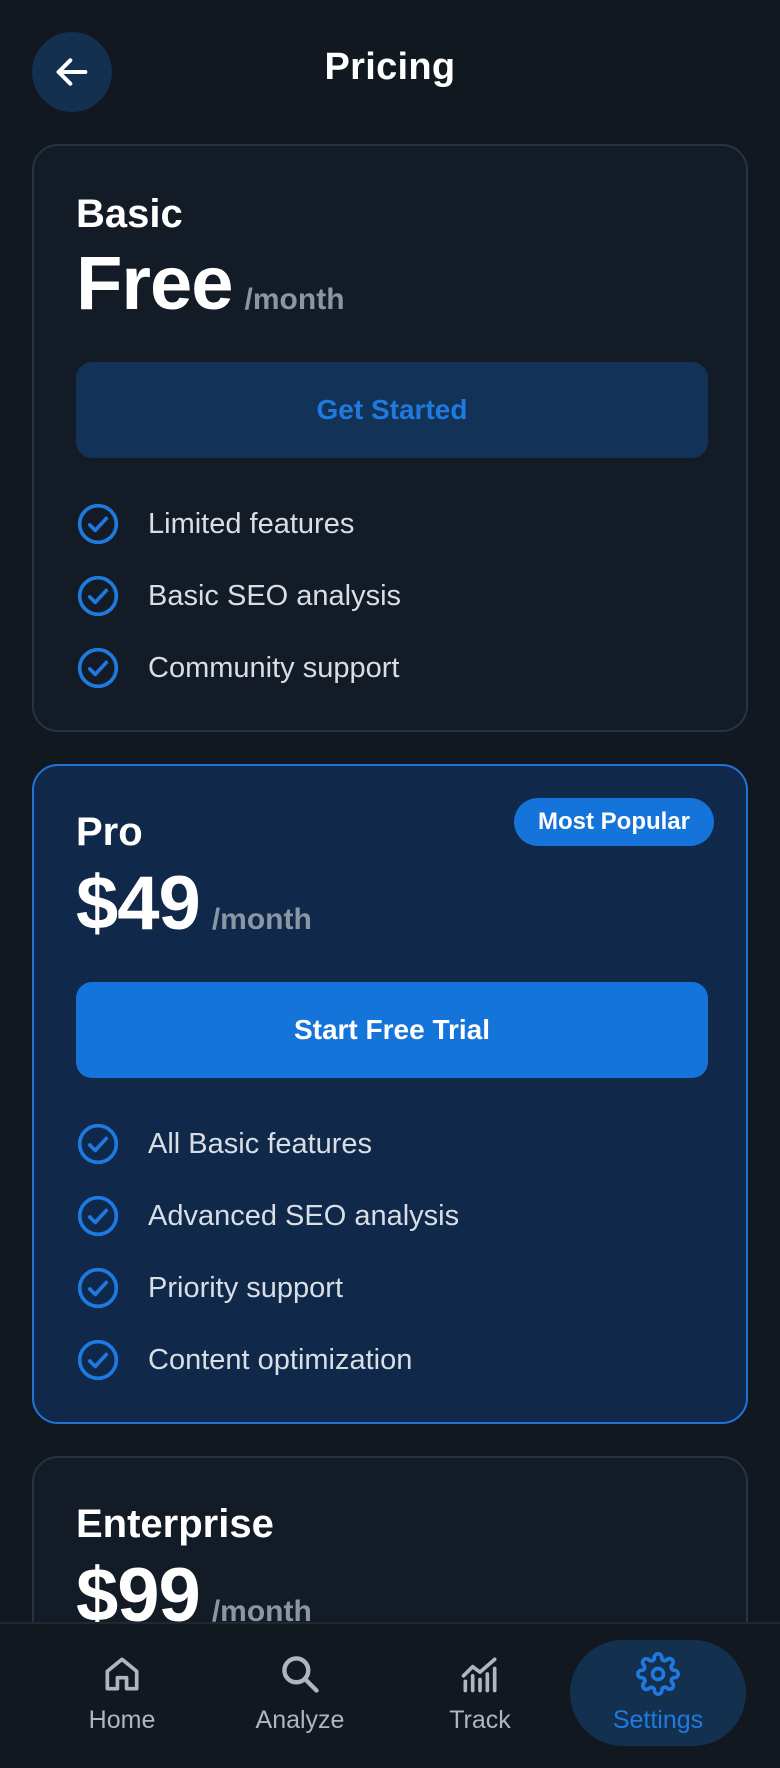  What do you see at coordinates (304, 1215) in the screenshot?
I see `feature-label: Advanced SEO analysis` at bounding box center [304, 1215].